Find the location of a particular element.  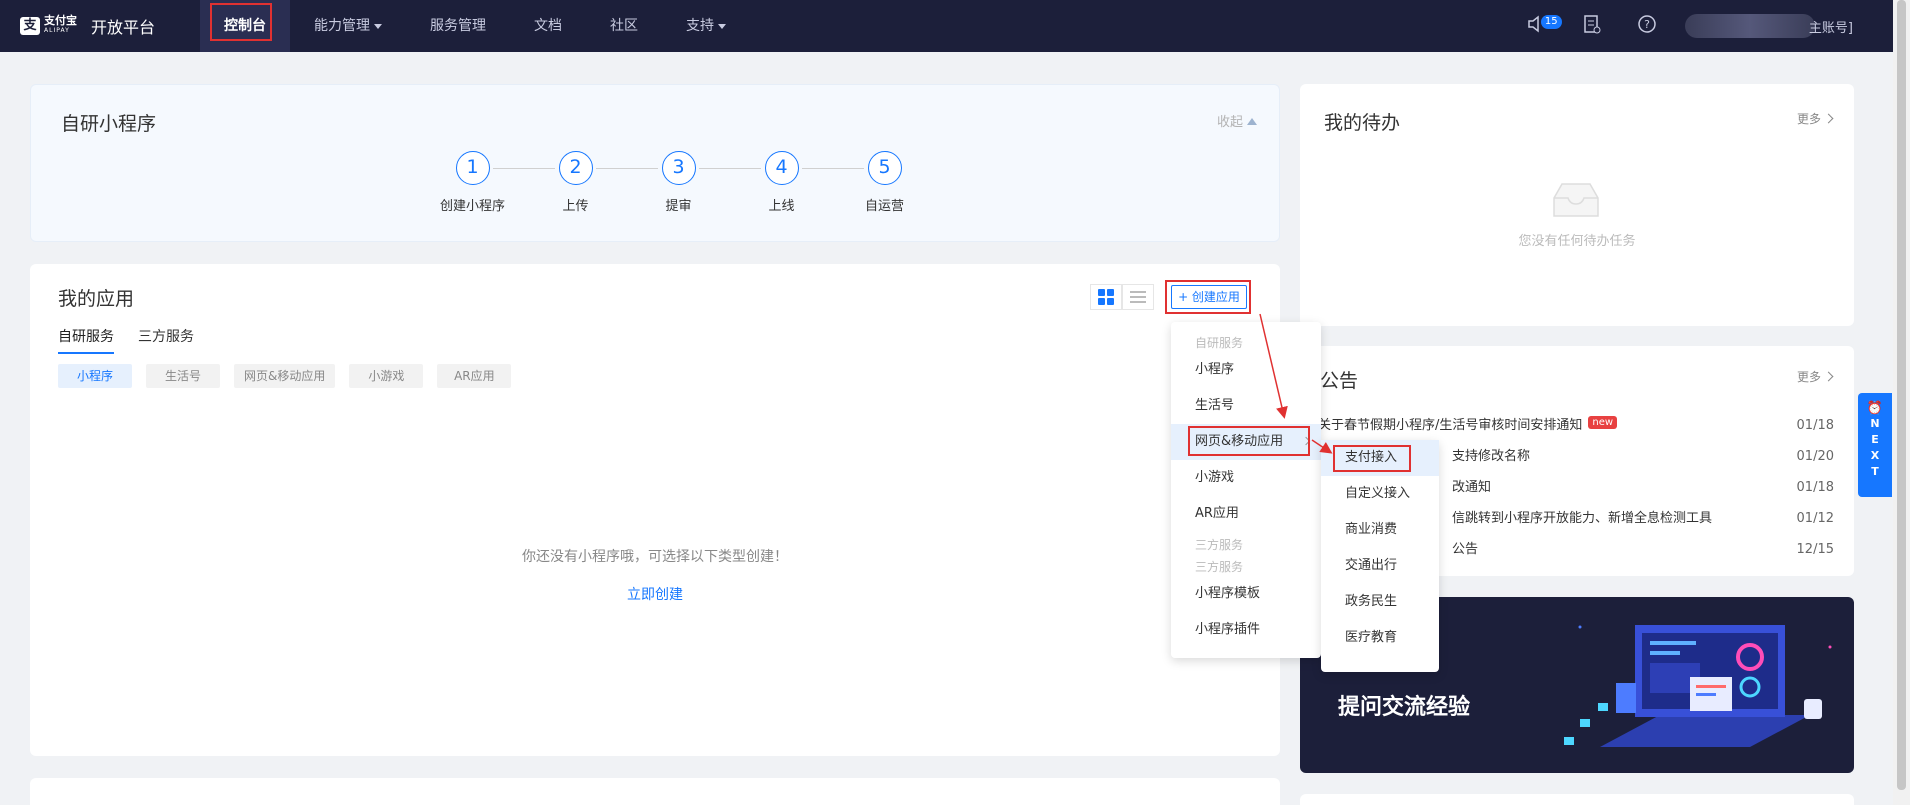

grid-view-button is located at coordinates (1106, 297).